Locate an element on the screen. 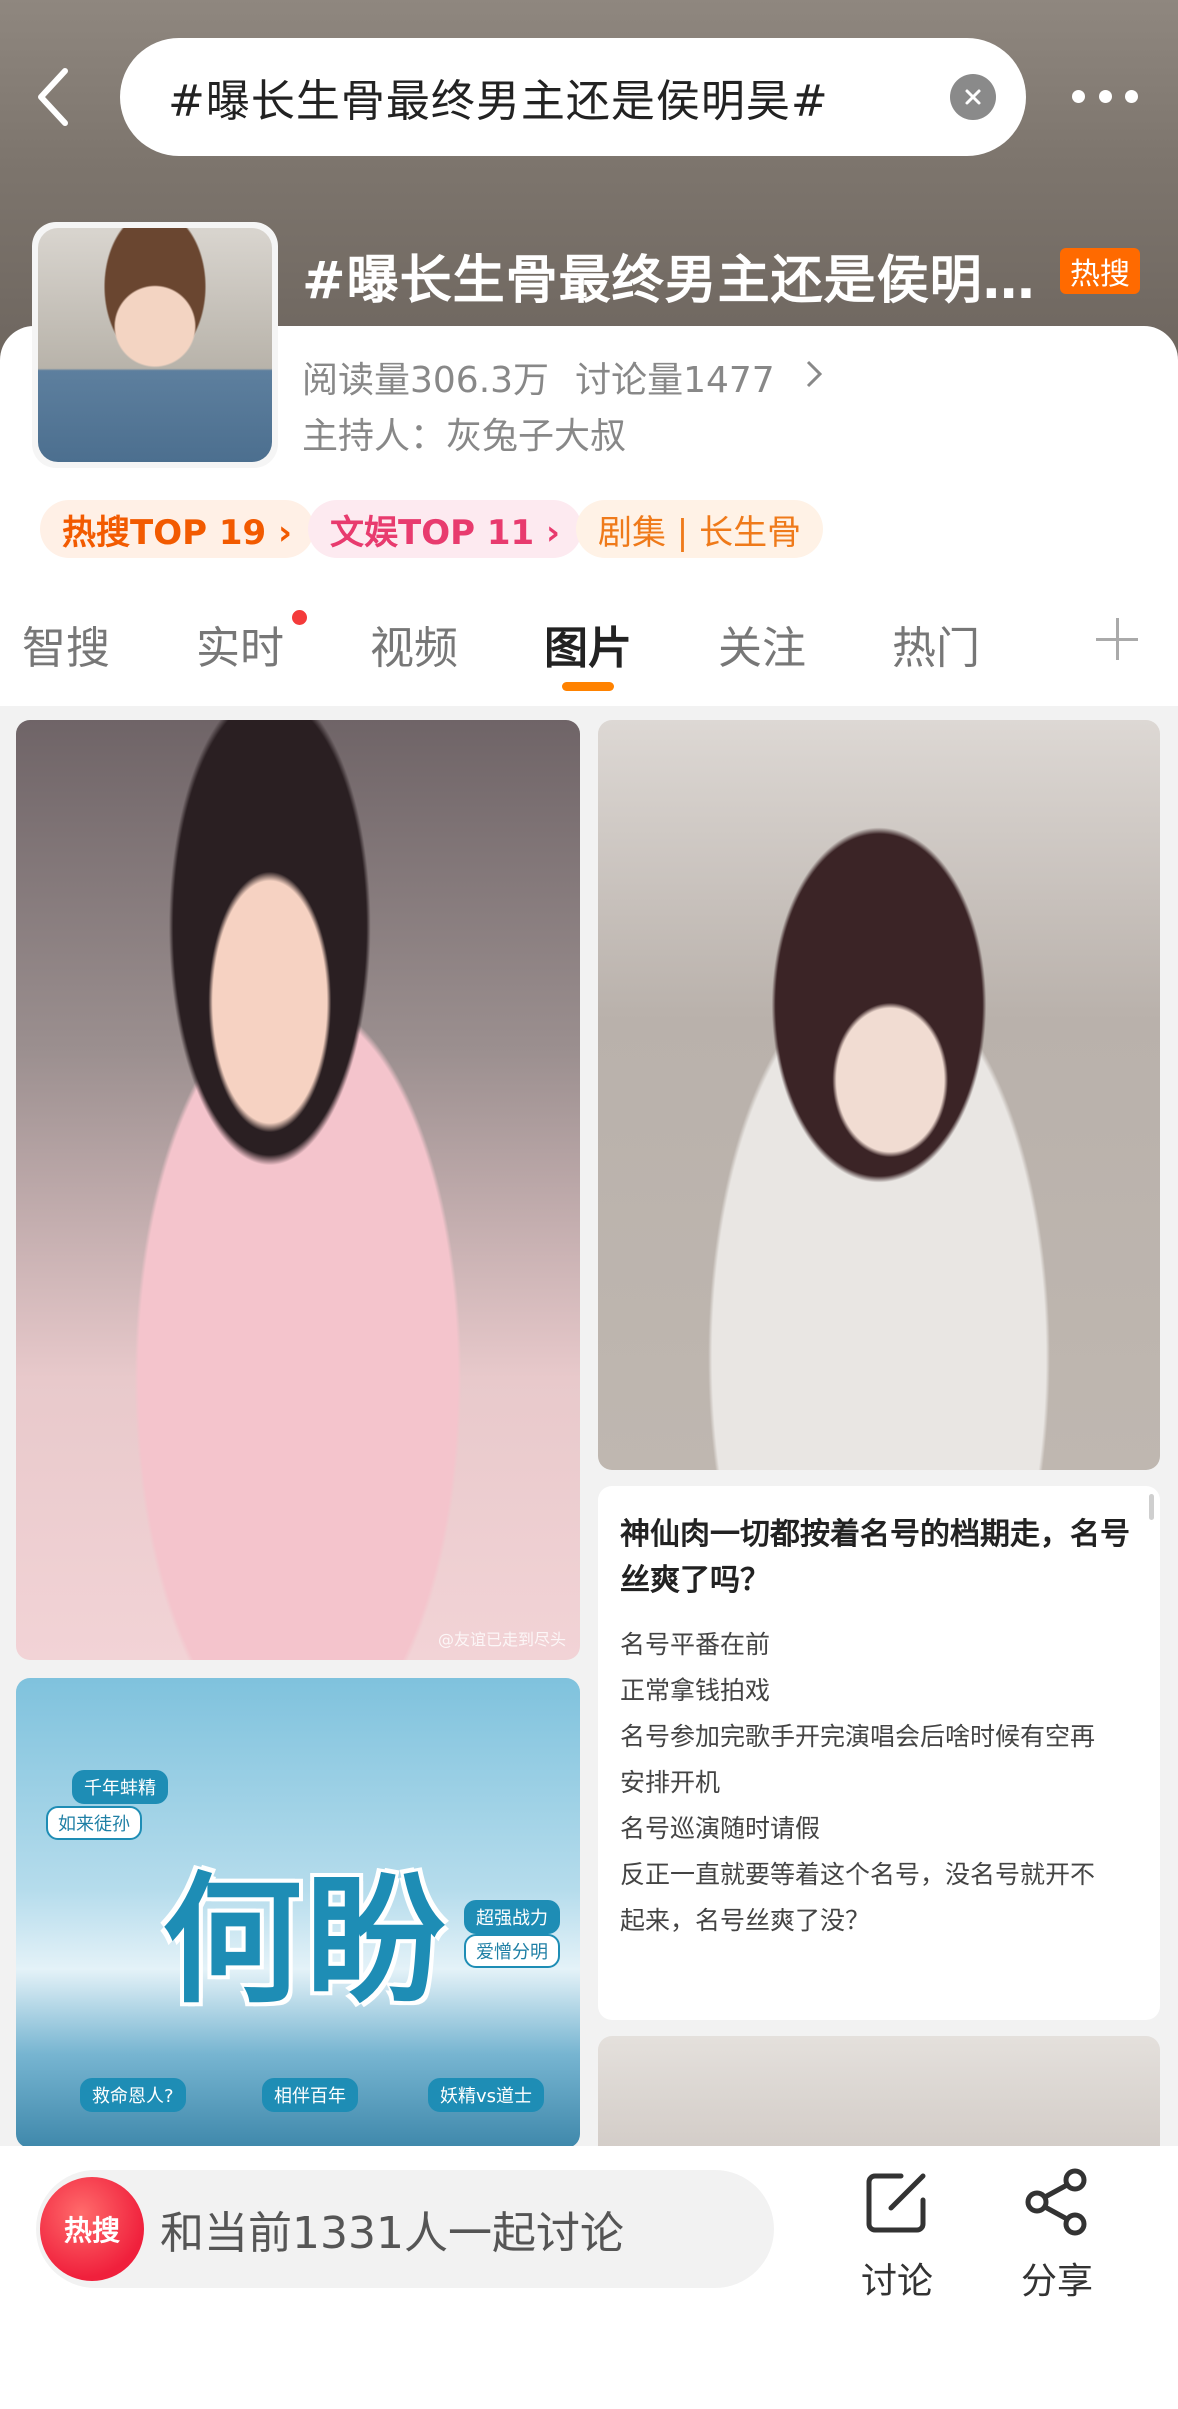 The image size is (1178, 2409). close-icon is located at coordinates (973, 97).